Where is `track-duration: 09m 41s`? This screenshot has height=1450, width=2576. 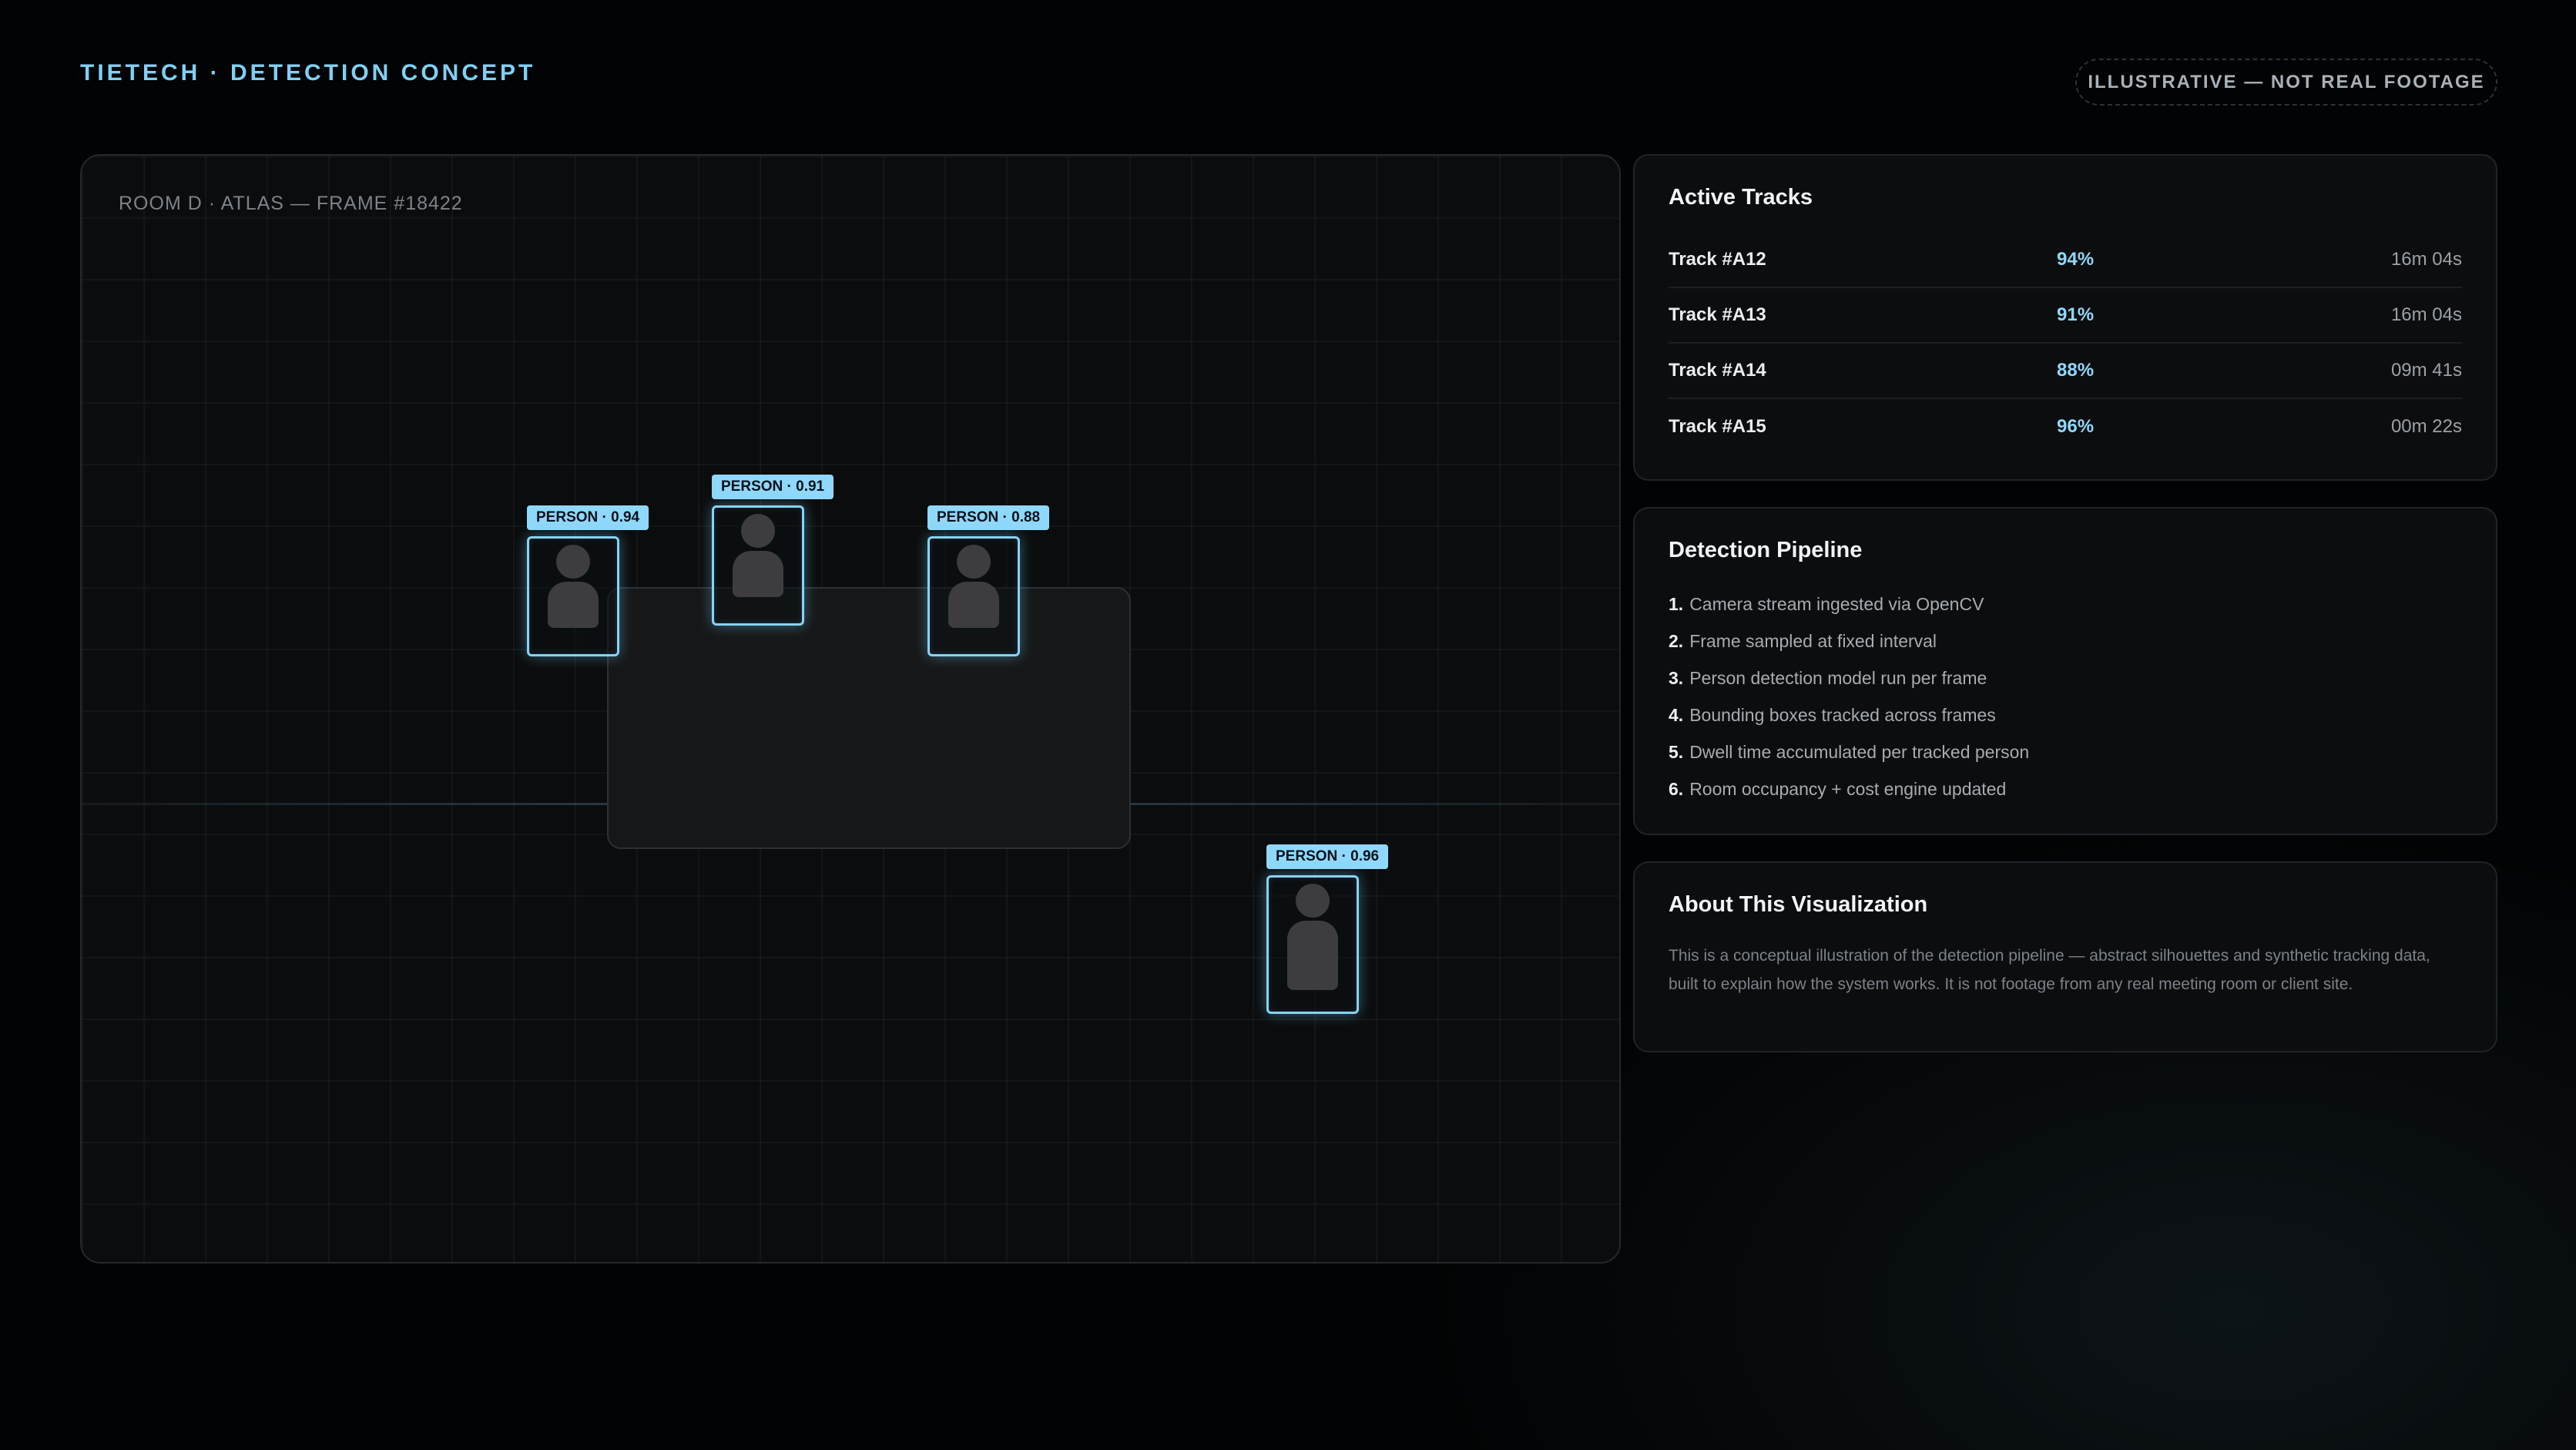
track-duration: 09m 41s is located at coordinates (2426, 370).